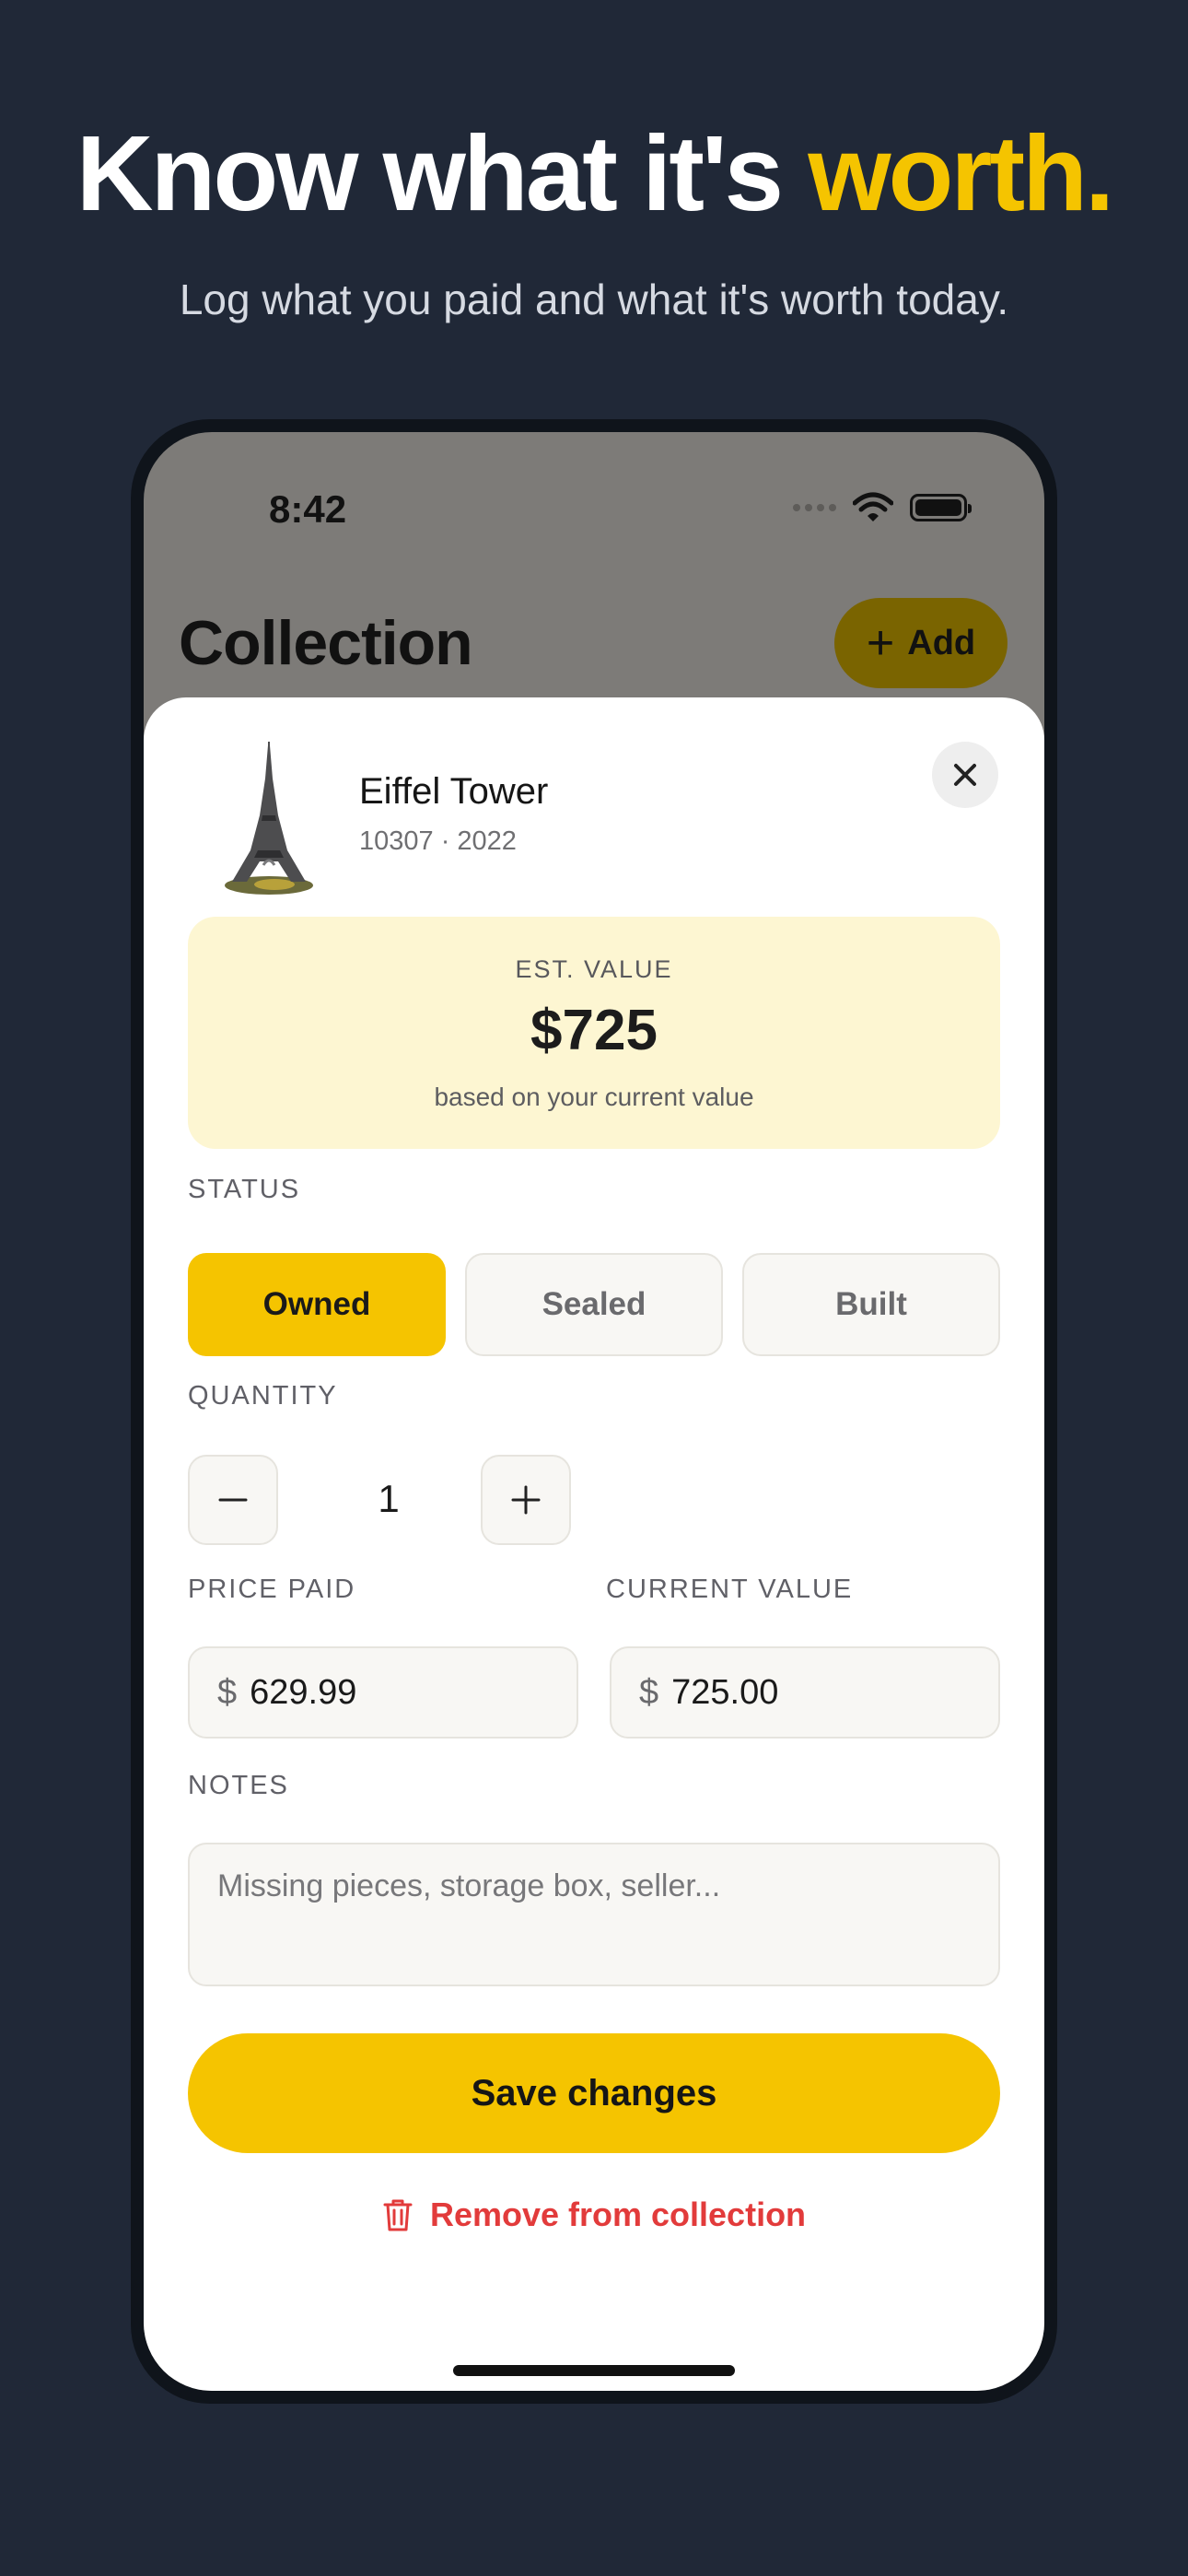  I want to click on price-paid-label: PRICE PAID, so click(272, 1589).